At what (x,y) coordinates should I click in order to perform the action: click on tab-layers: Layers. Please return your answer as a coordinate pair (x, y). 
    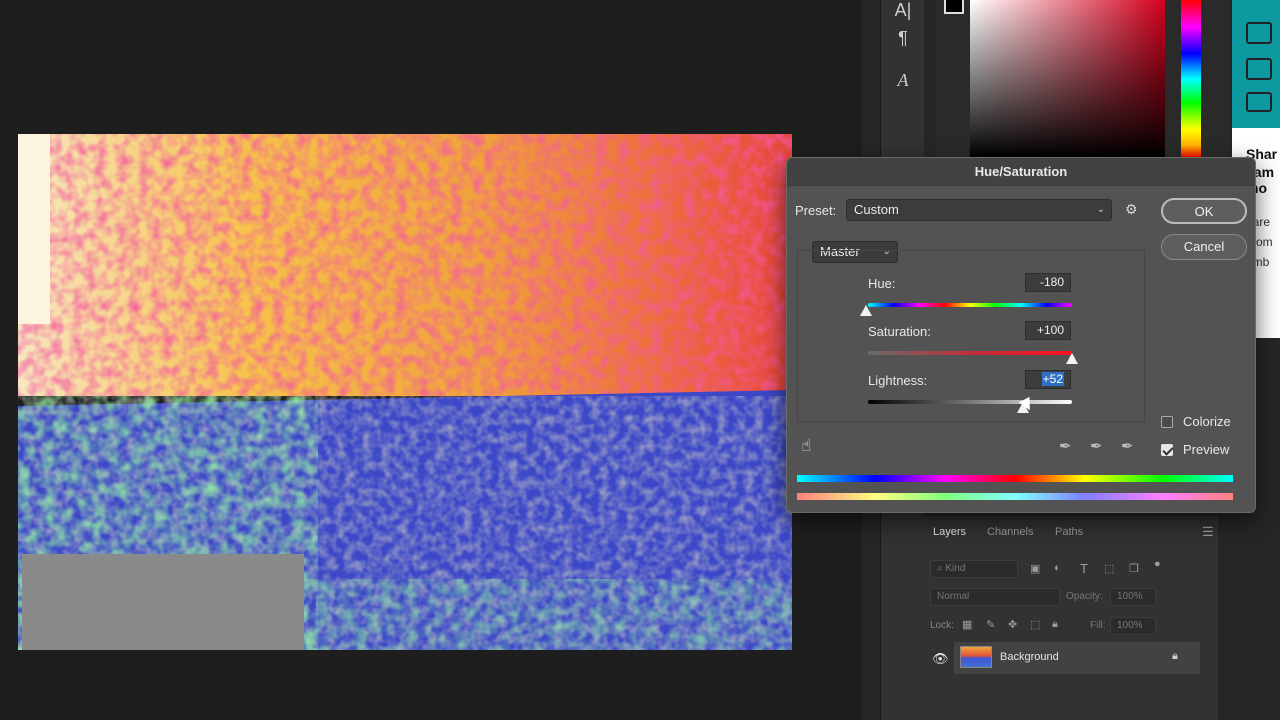
    Looking at the image, I should click on (949, 532).